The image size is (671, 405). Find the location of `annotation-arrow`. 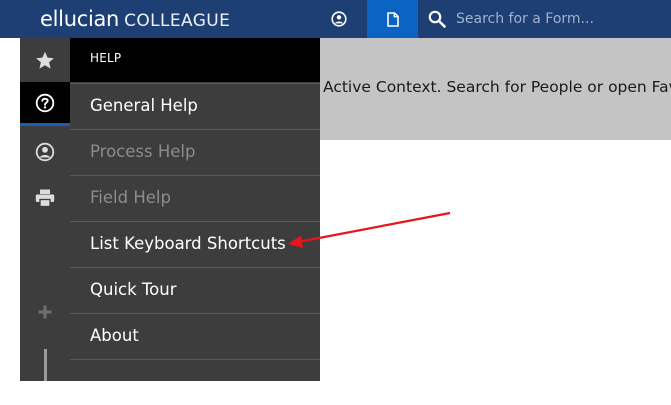

annotation-arrow is located at coordinates (369, 229).